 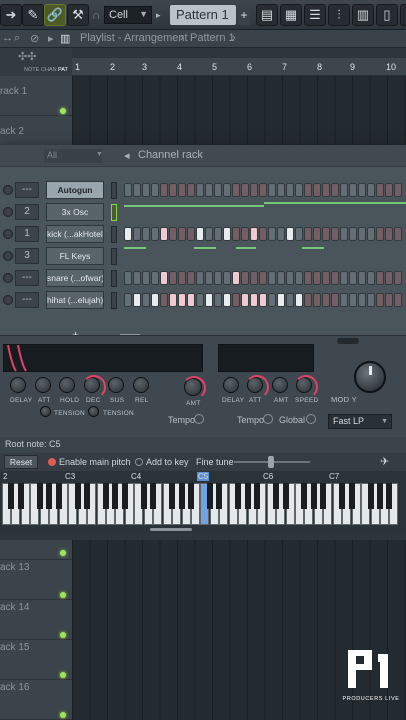 What do you see at coordinates (8, 278) in the screenshot?
I see `channel-led` at bounding box center [8, 278].